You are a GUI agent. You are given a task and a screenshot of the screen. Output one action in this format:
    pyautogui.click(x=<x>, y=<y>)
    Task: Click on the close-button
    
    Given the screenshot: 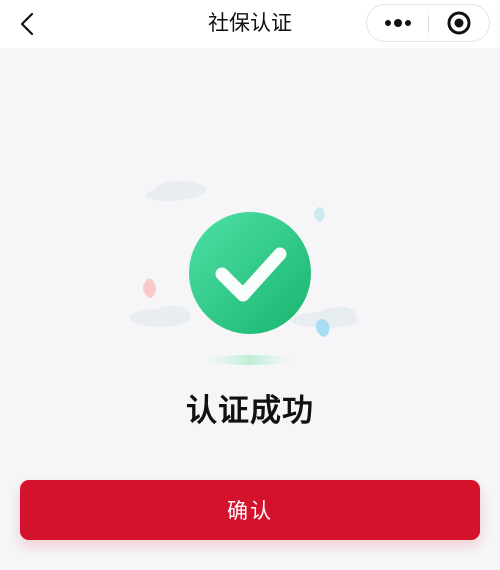 What is the action you would take?
    pyautogui.click(x=459, y=23)
    